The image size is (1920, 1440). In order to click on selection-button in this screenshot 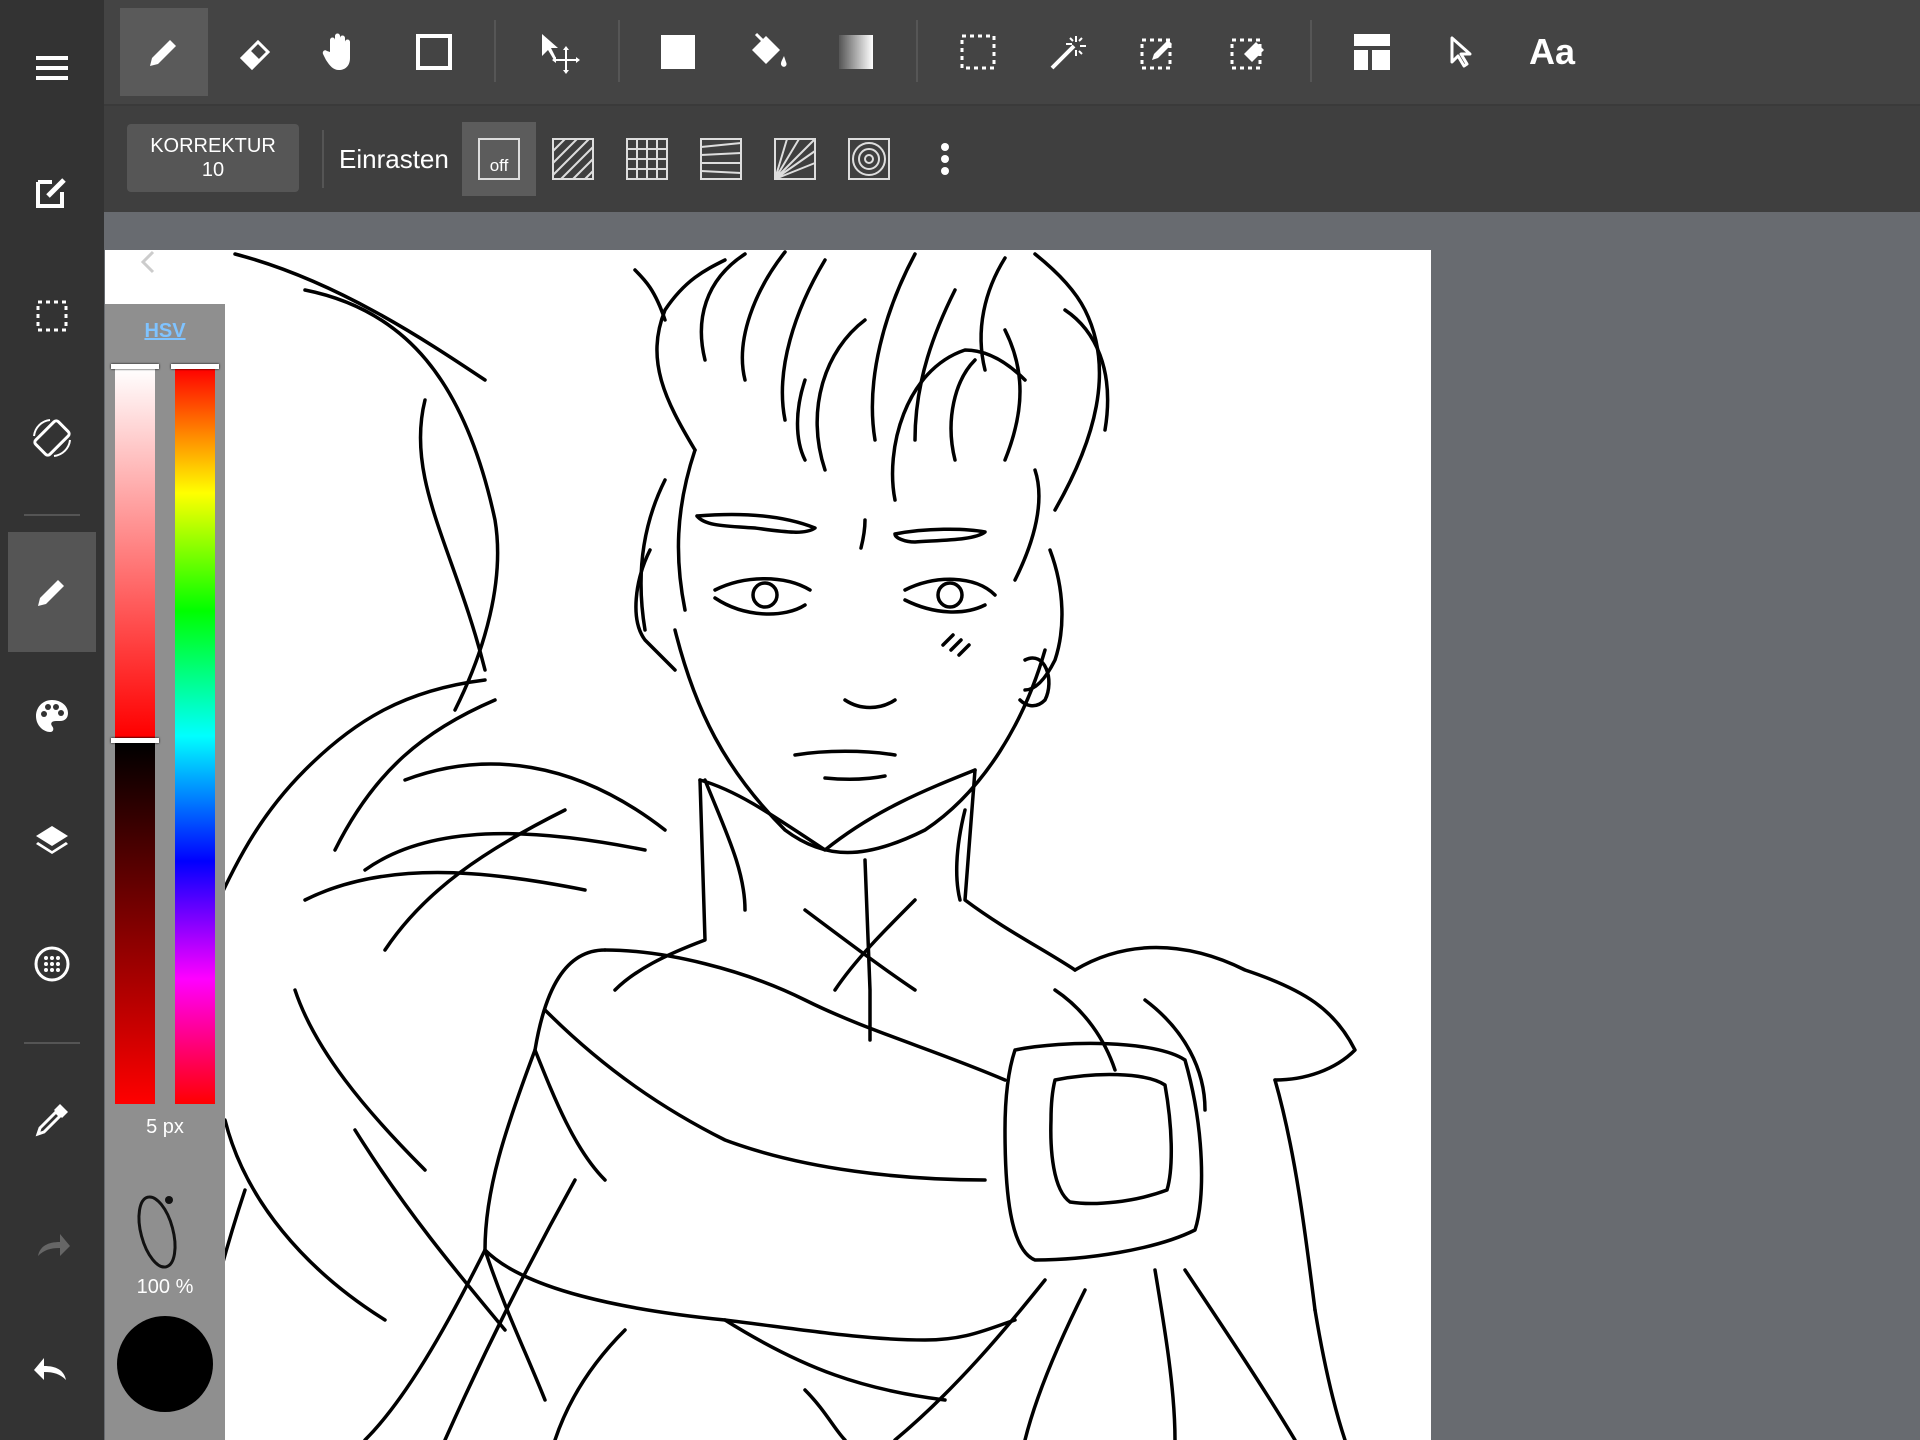, I will do `click(52, 316)`.